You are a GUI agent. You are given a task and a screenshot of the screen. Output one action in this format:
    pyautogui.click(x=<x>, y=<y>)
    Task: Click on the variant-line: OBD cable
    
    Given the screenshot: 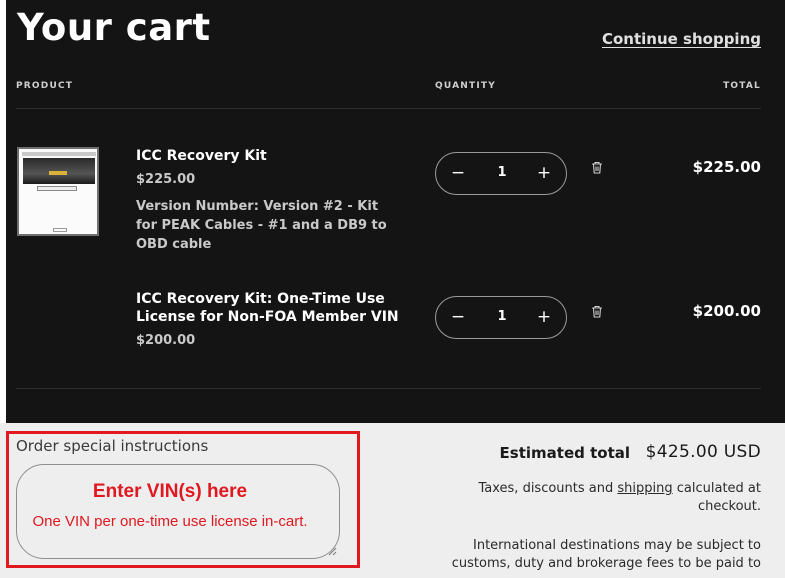 What is the action you would take?
    pyautogui.click(x=174, y=244)
    